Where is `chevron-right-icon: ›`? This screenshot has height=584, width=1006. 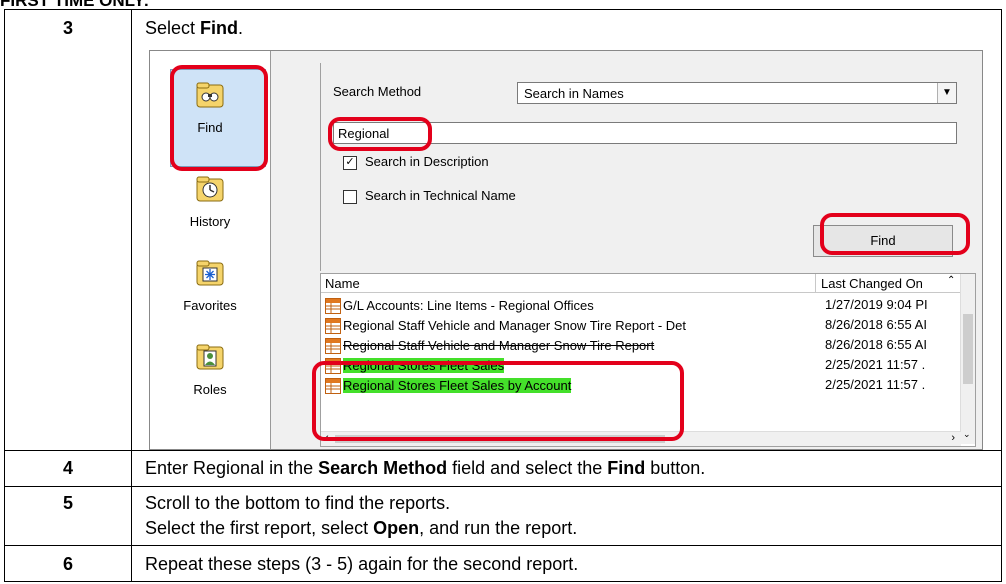
chevron-right-icon: › is located at coordinates (953, 438).